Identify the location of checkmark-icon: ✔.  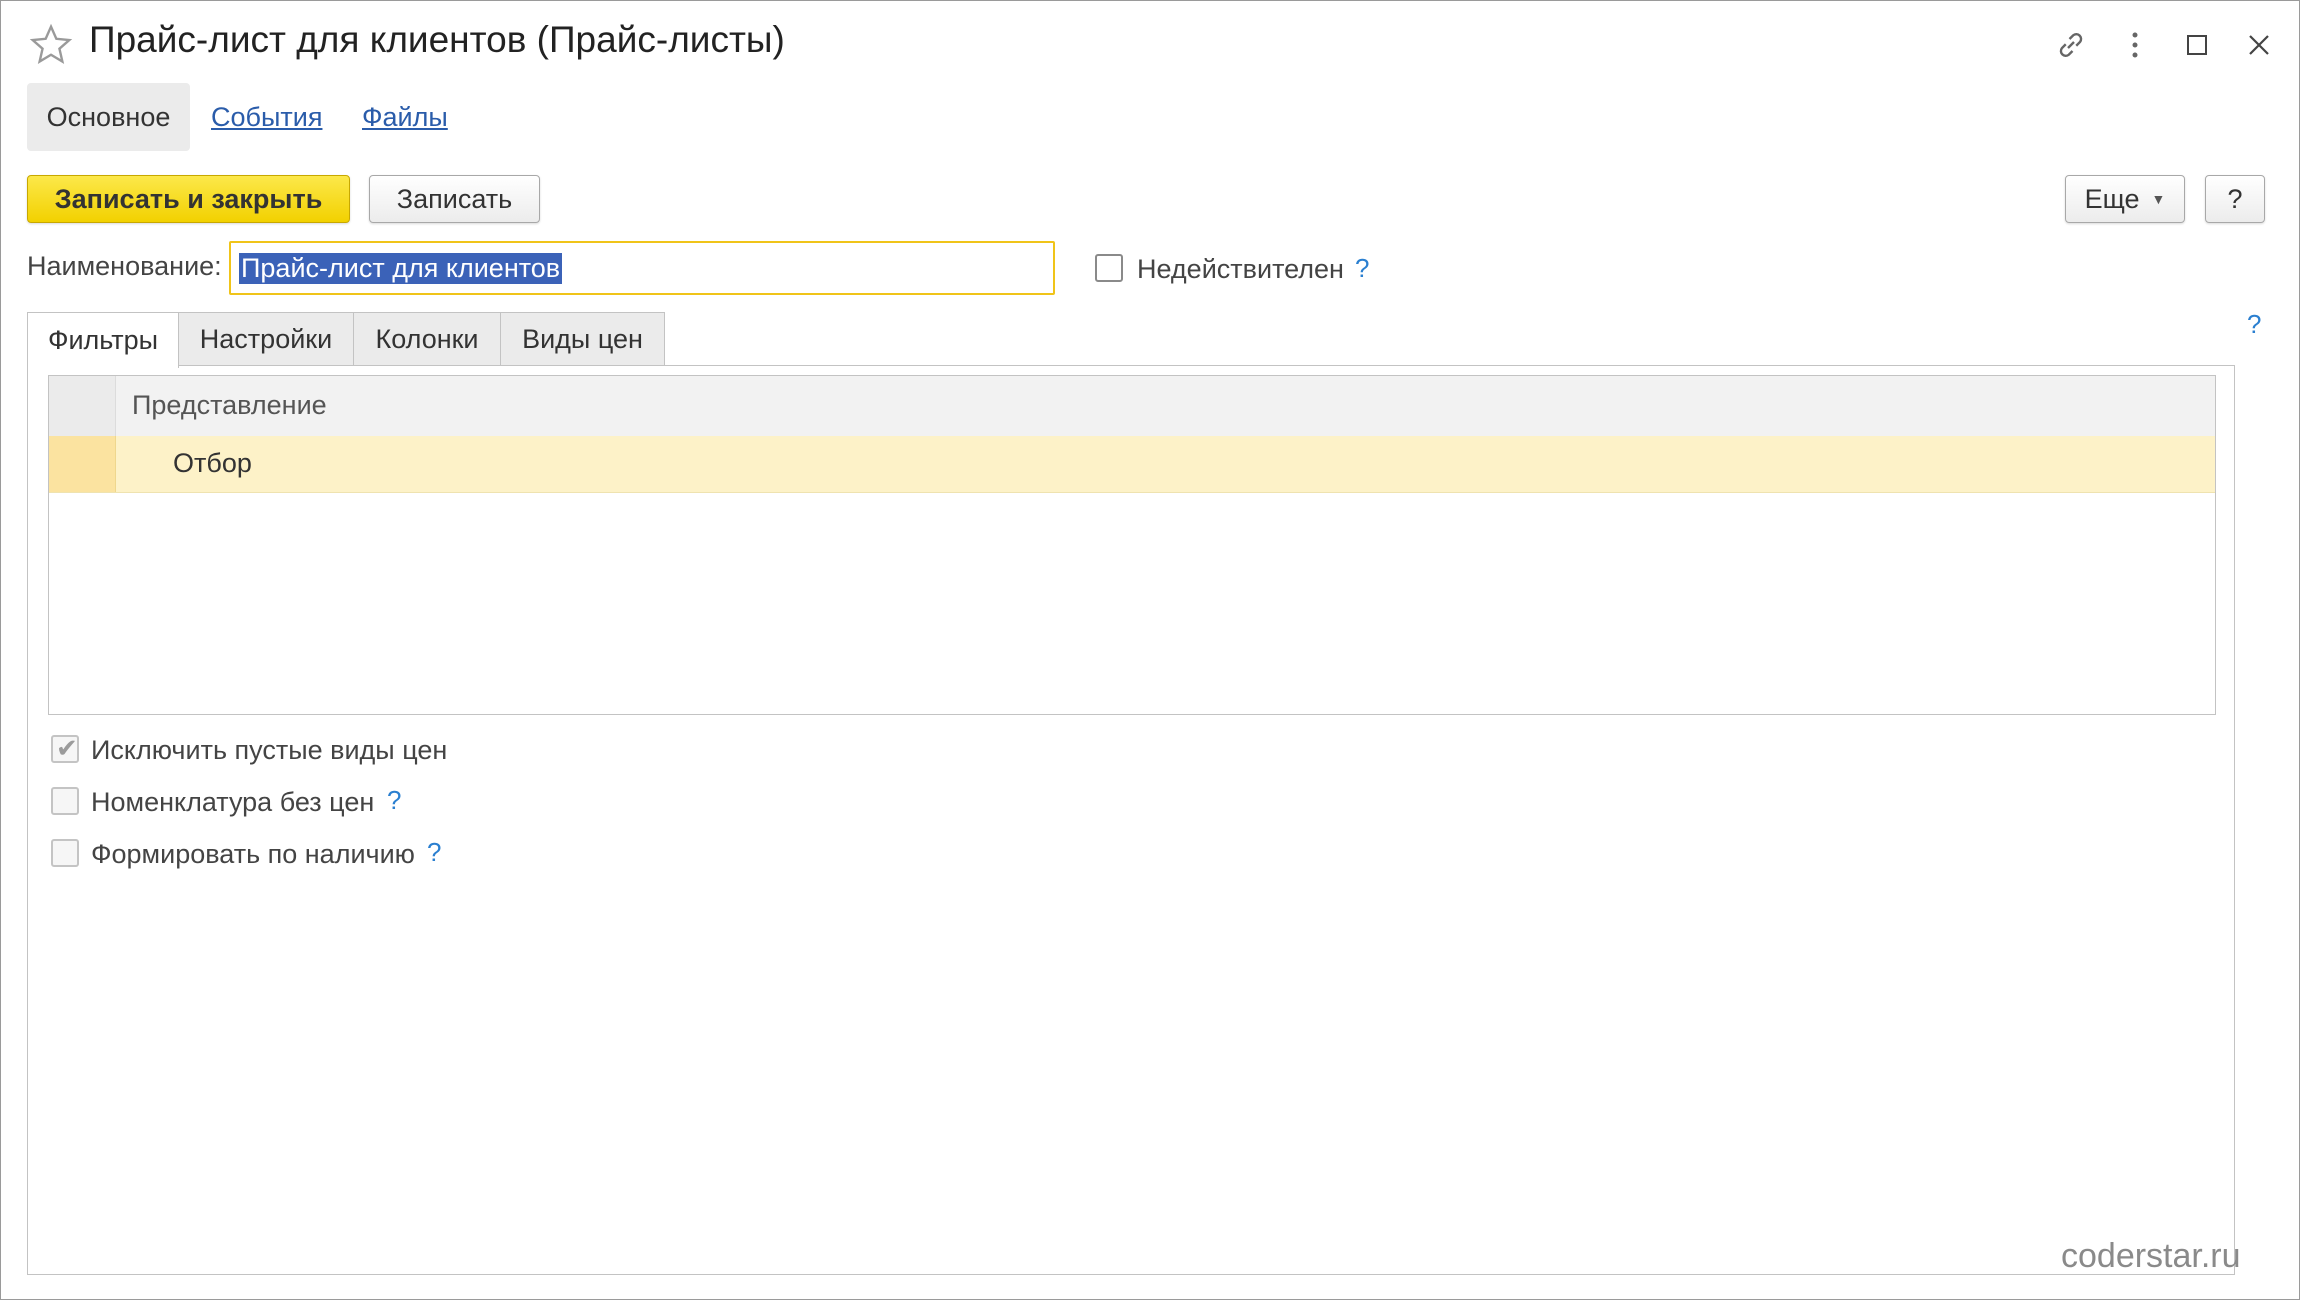
(67, 748).